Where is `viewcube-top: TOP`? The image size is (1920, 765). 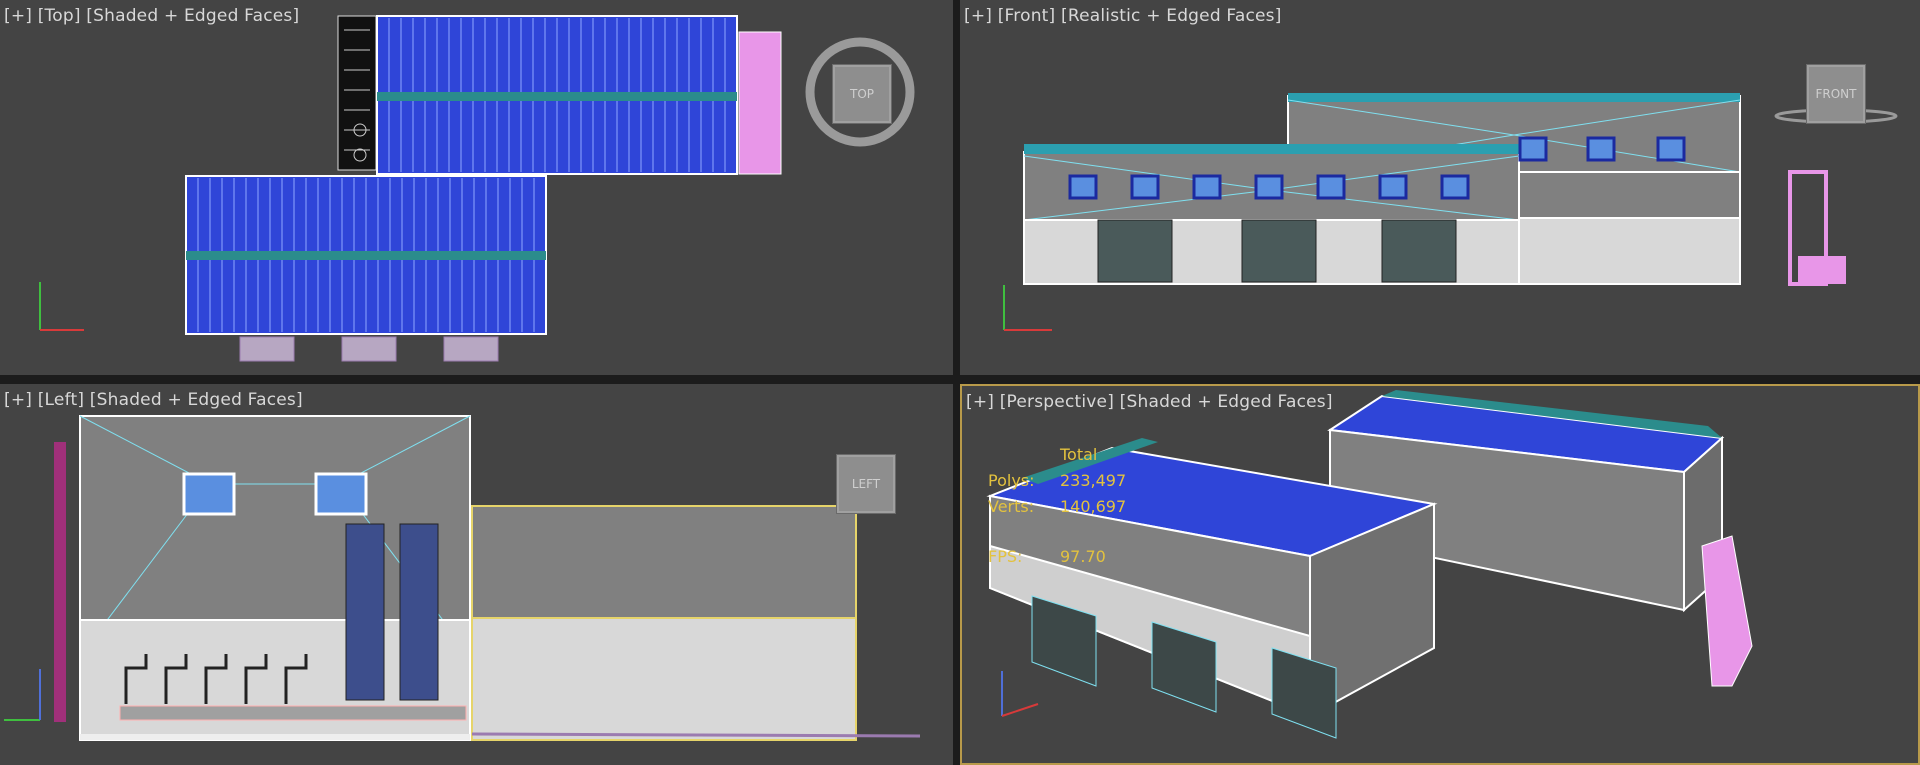
viewcube-top: TOP is located at coordinates (862, 94).